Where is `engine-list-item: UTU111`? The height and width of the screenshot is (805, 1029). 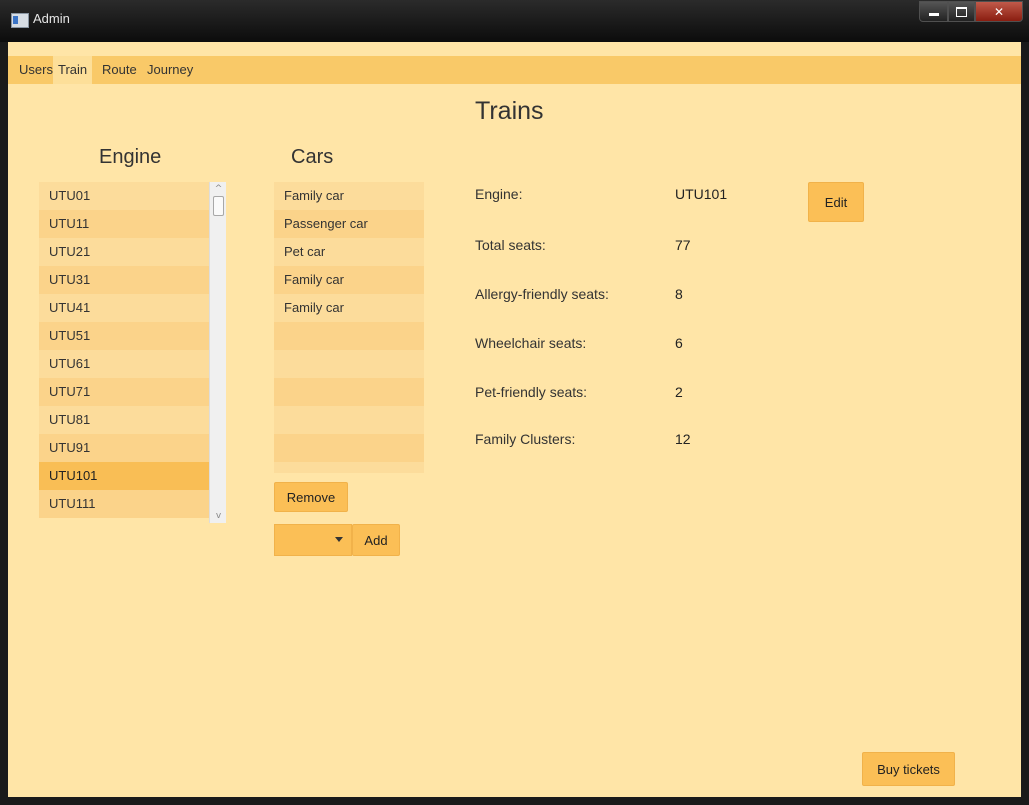 engine-list-item: UTU111 is located at coordinates (124, 504).